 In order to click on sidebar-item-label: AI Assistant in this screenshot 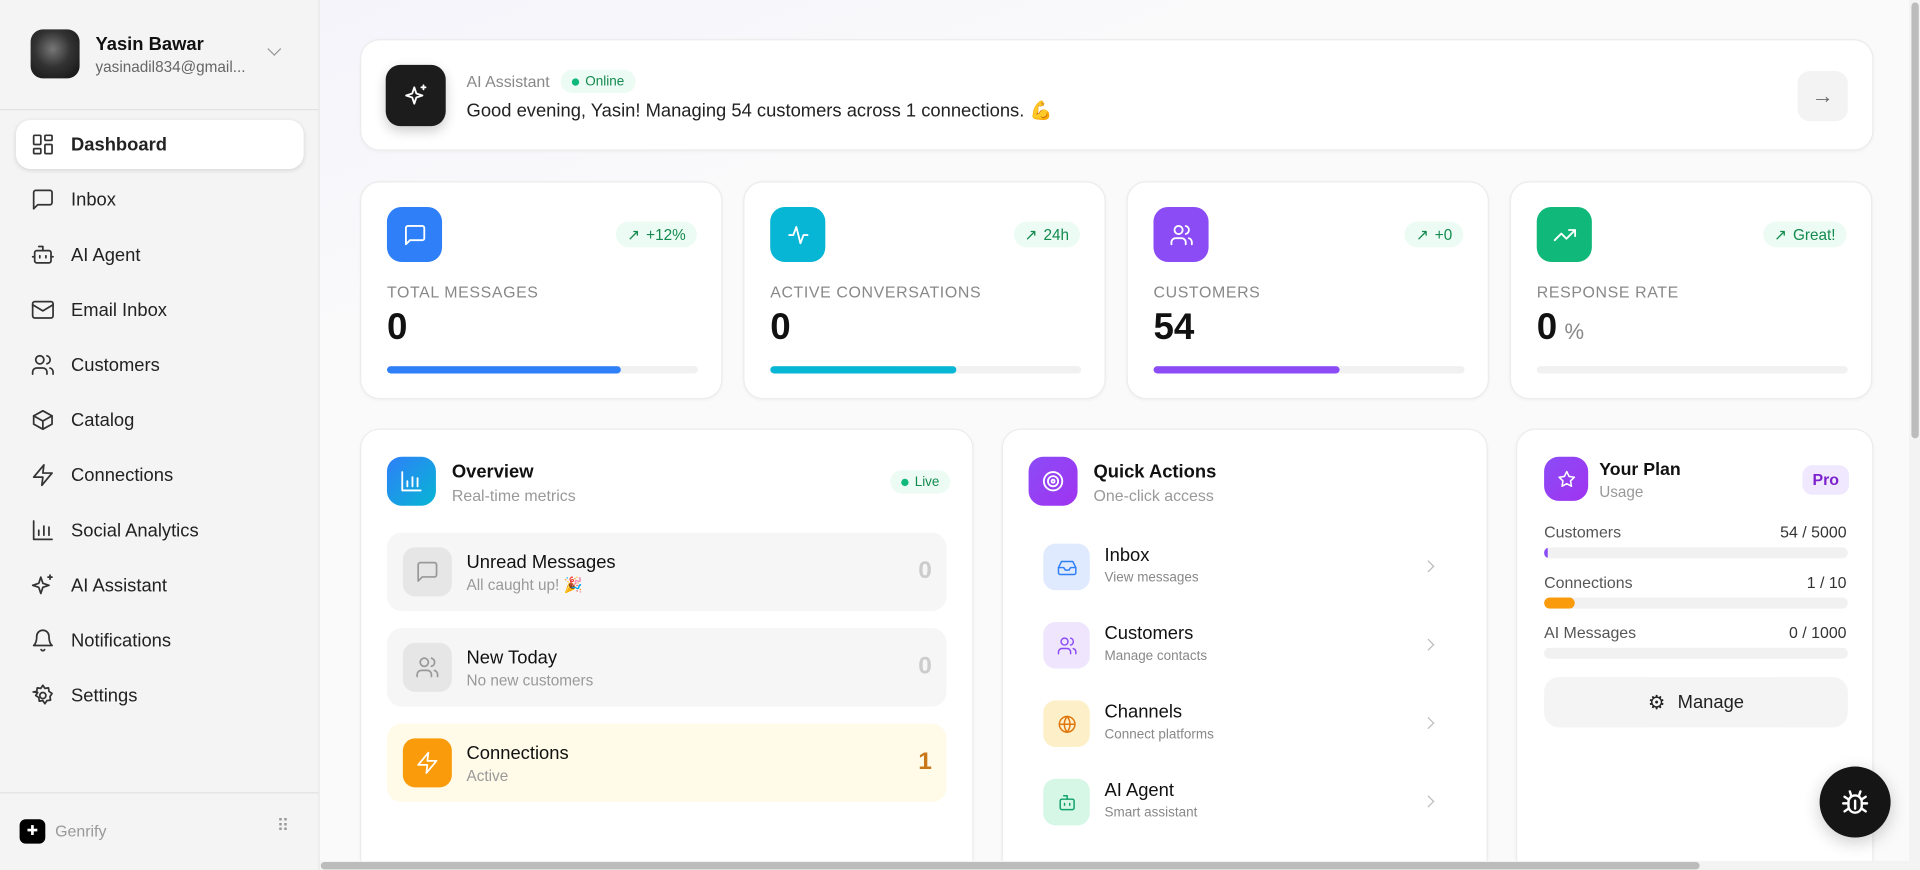, I will do `click(119, 585)`.